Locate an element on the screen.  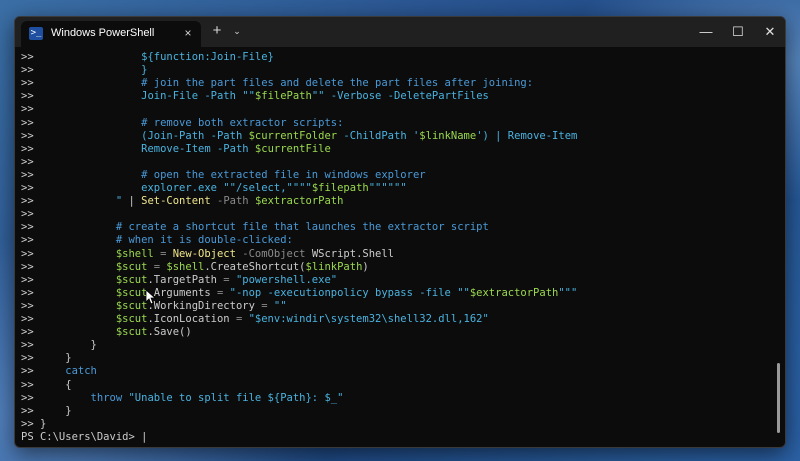
terminal-line: >> $scut.Save() is located at coordinates (106, 332).